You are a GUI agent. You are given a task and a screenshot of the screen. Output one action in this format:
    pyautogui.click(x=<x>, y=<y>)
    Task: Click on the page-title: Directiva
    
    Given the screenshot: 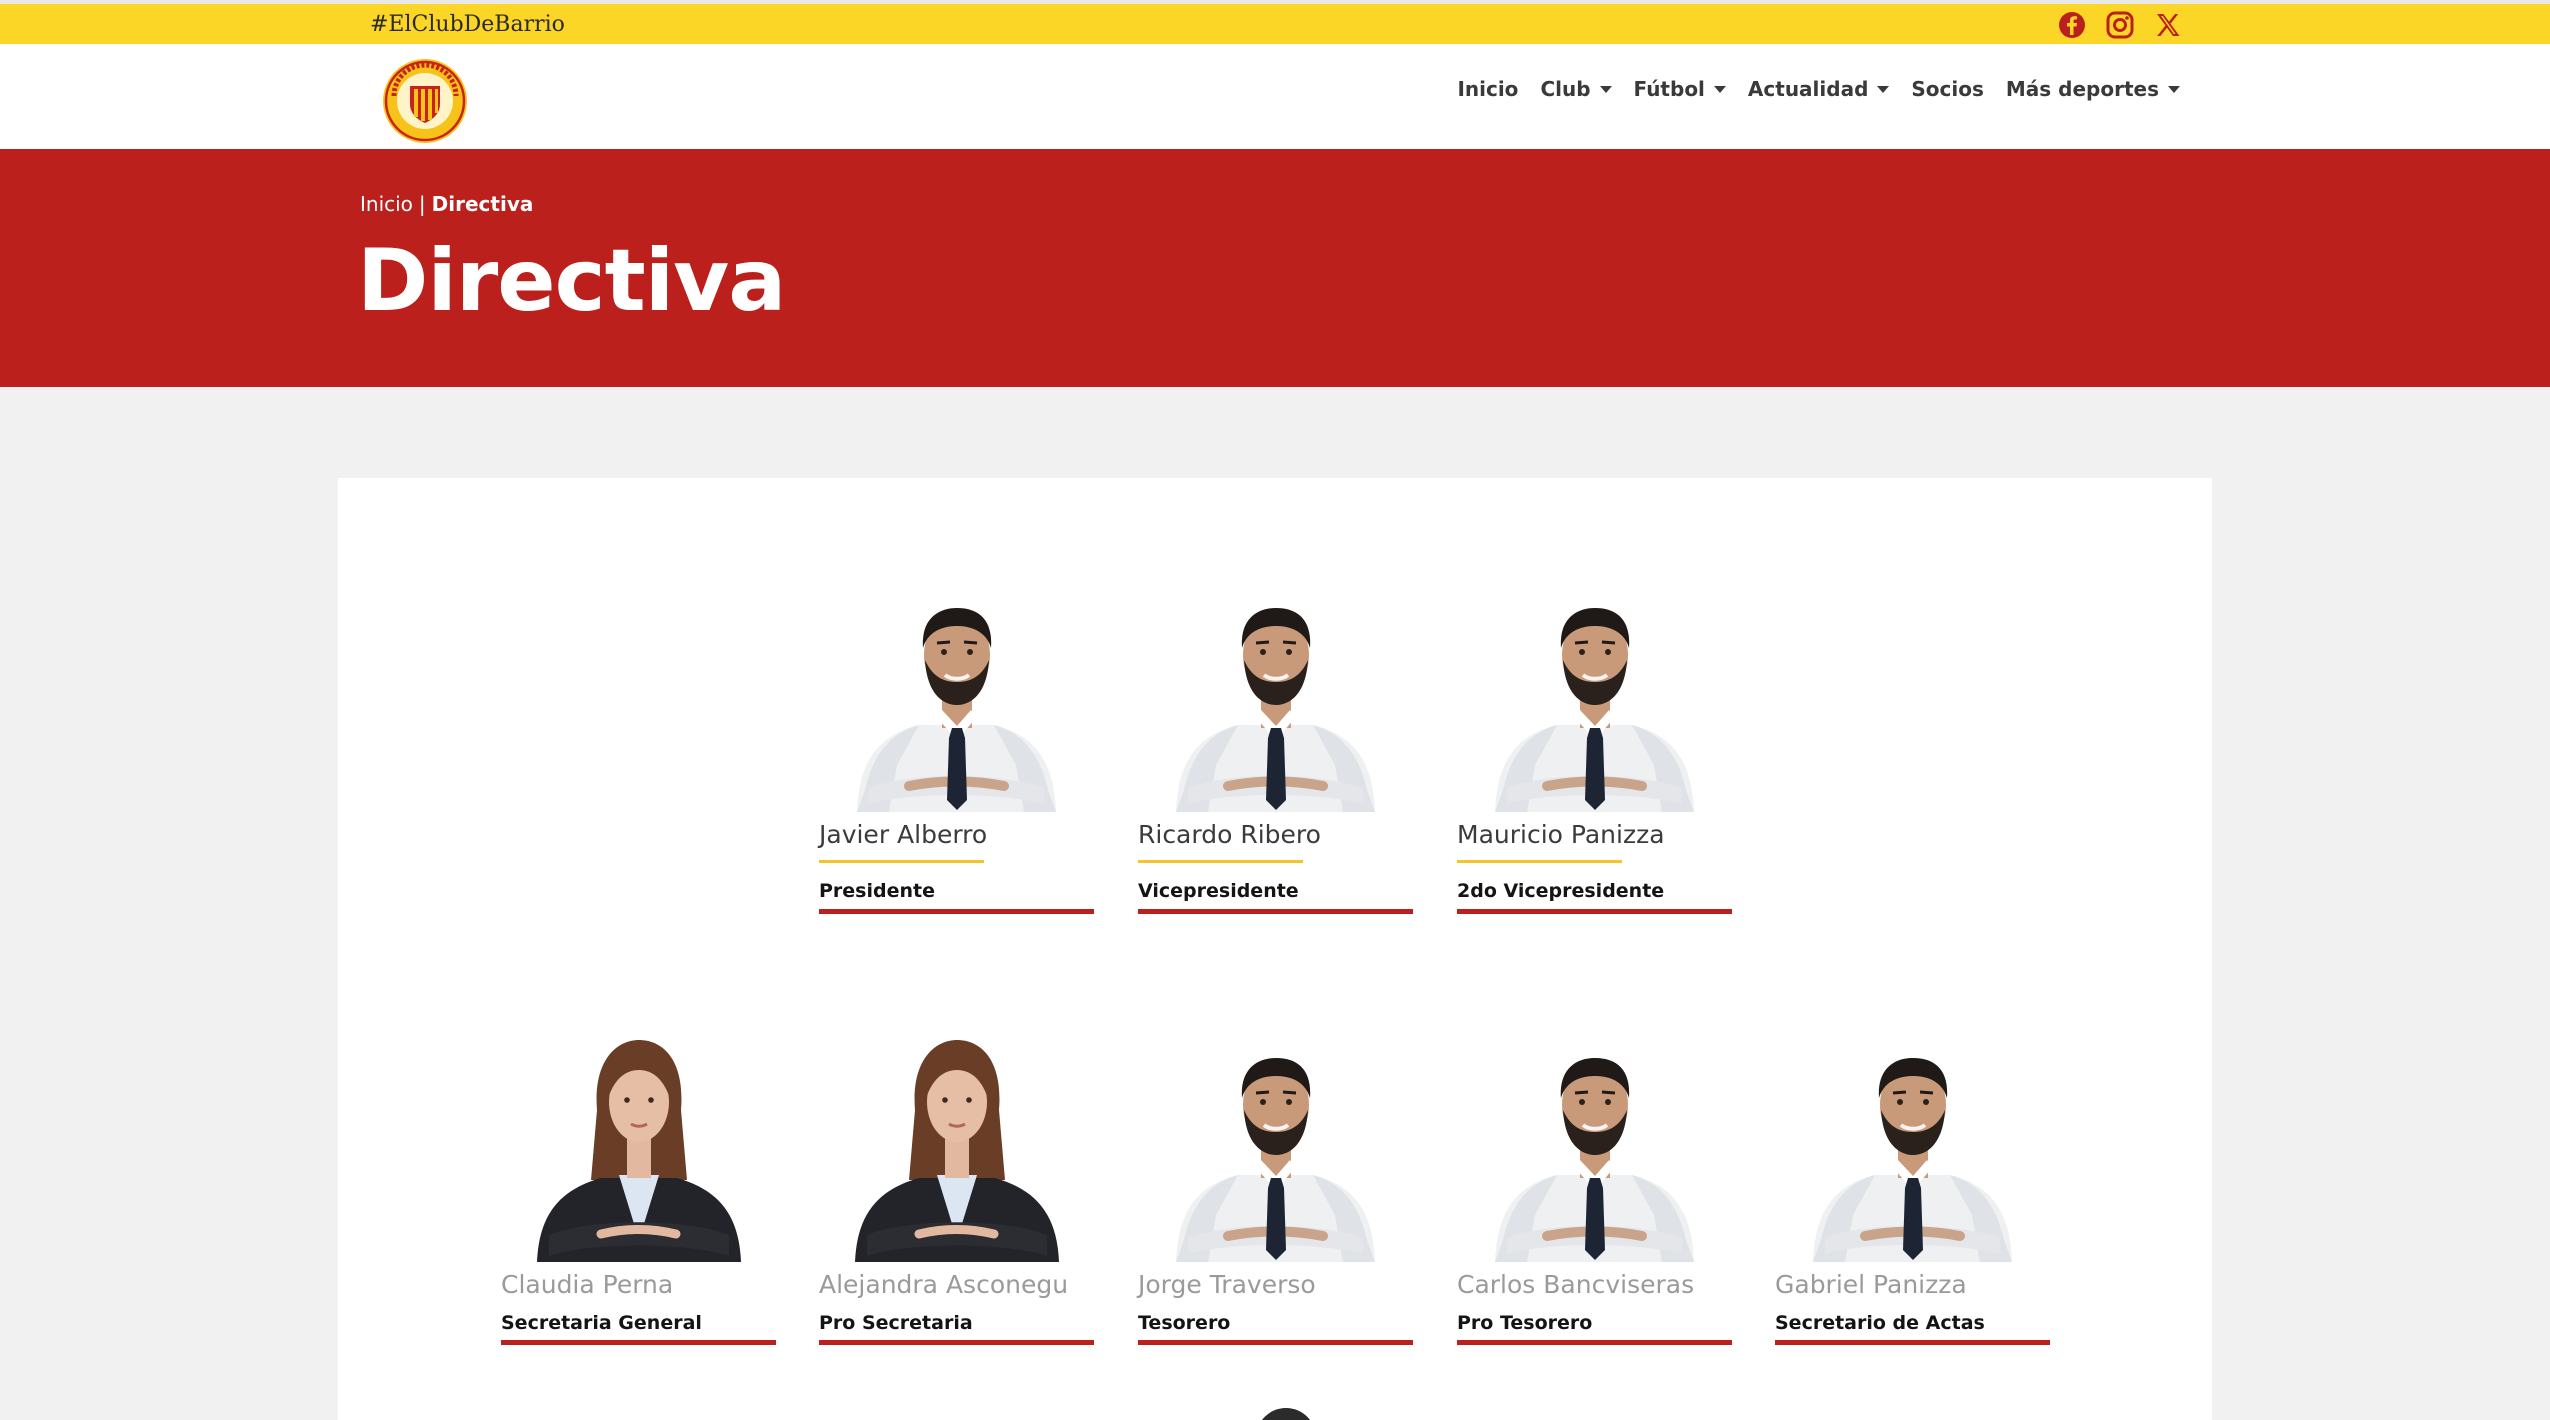 What is the action you would take?
    pyautogui.click(x=571, y=281)
    